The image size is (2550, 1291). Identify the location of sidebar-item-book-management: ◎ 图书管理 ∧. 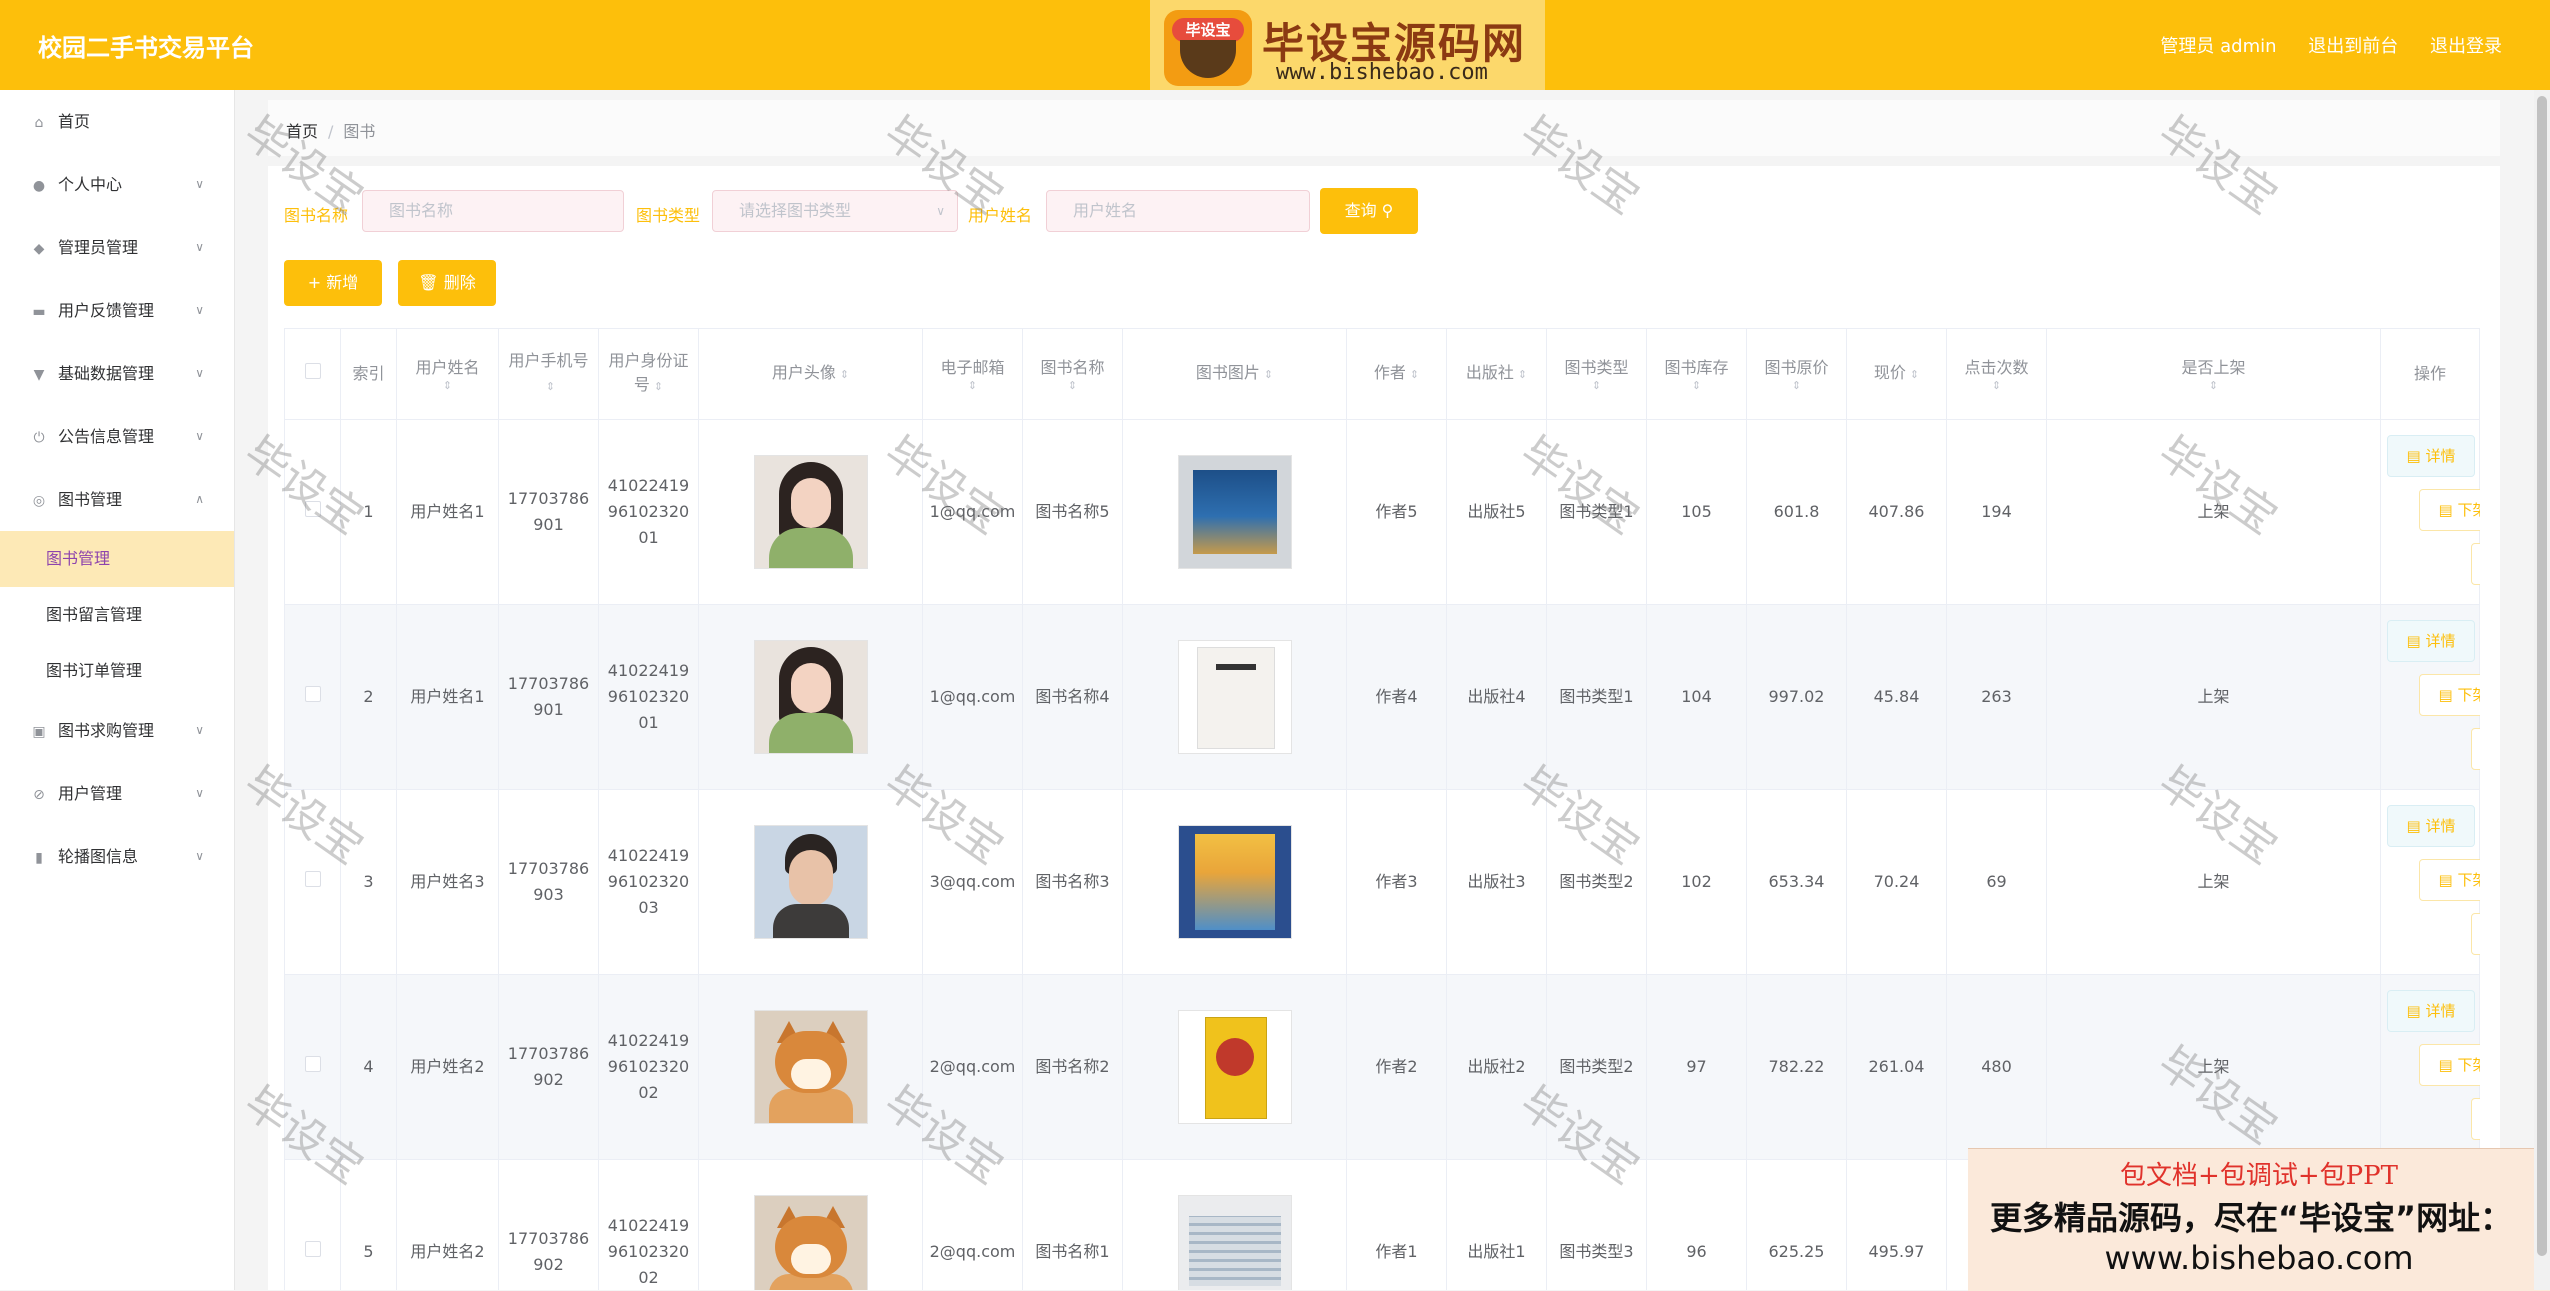
(117, 499).